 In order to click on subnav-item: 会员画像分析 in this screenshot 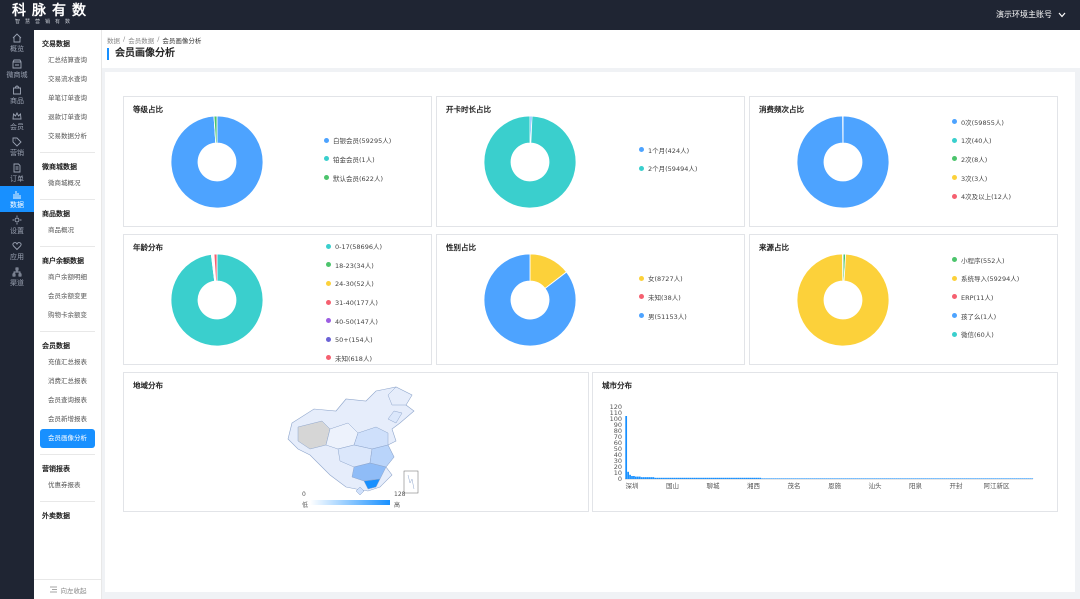, I will do `click(67, 438)`.